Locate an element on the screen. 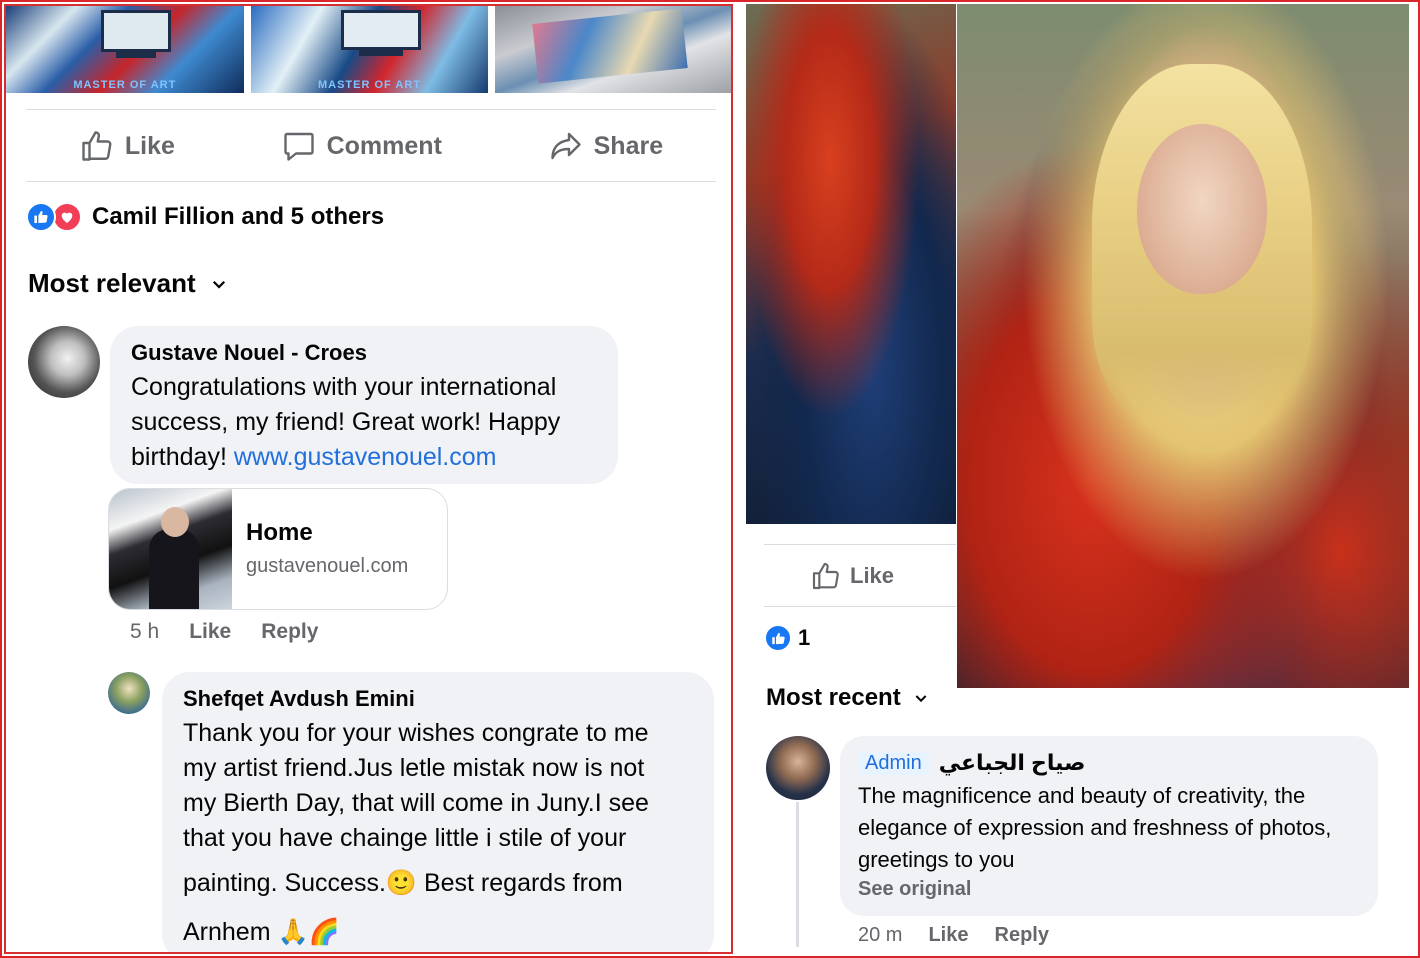 This screenshot has width=1420, height=958. comment-label: Comment is located at coordinates (384, 145).